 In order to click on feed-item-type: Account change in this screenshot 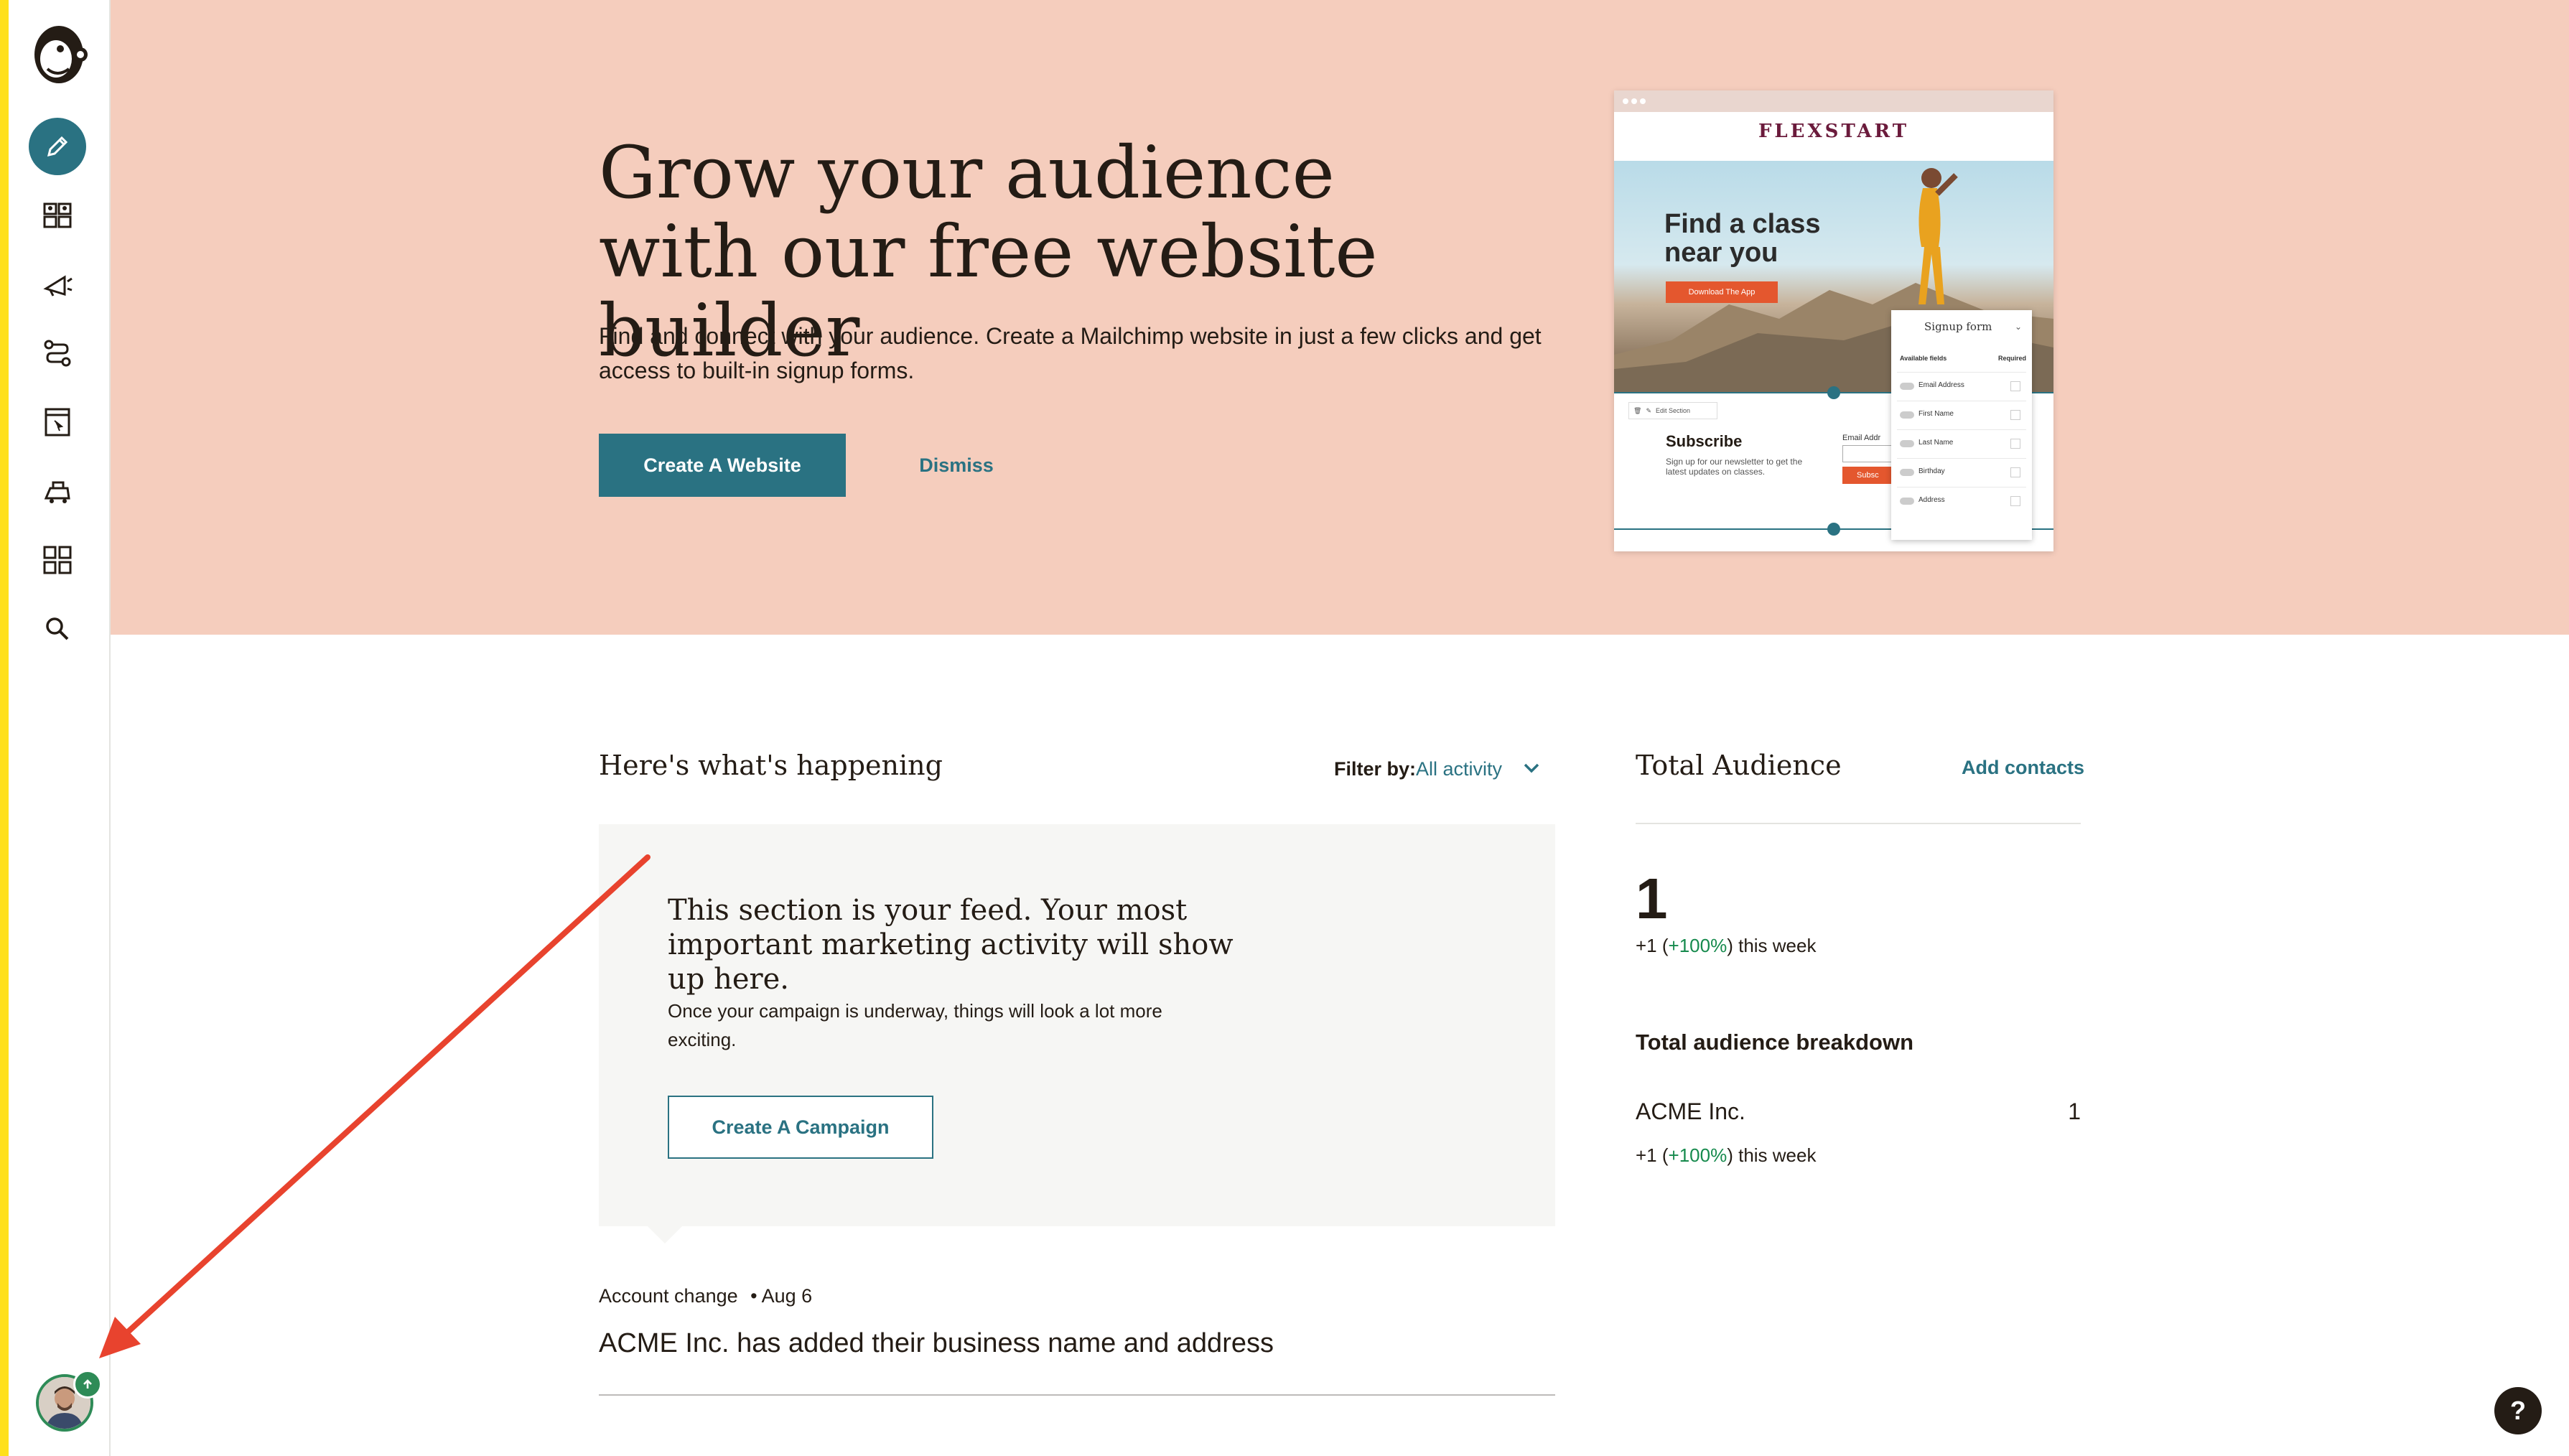, I will do `click(668, 1296)`.